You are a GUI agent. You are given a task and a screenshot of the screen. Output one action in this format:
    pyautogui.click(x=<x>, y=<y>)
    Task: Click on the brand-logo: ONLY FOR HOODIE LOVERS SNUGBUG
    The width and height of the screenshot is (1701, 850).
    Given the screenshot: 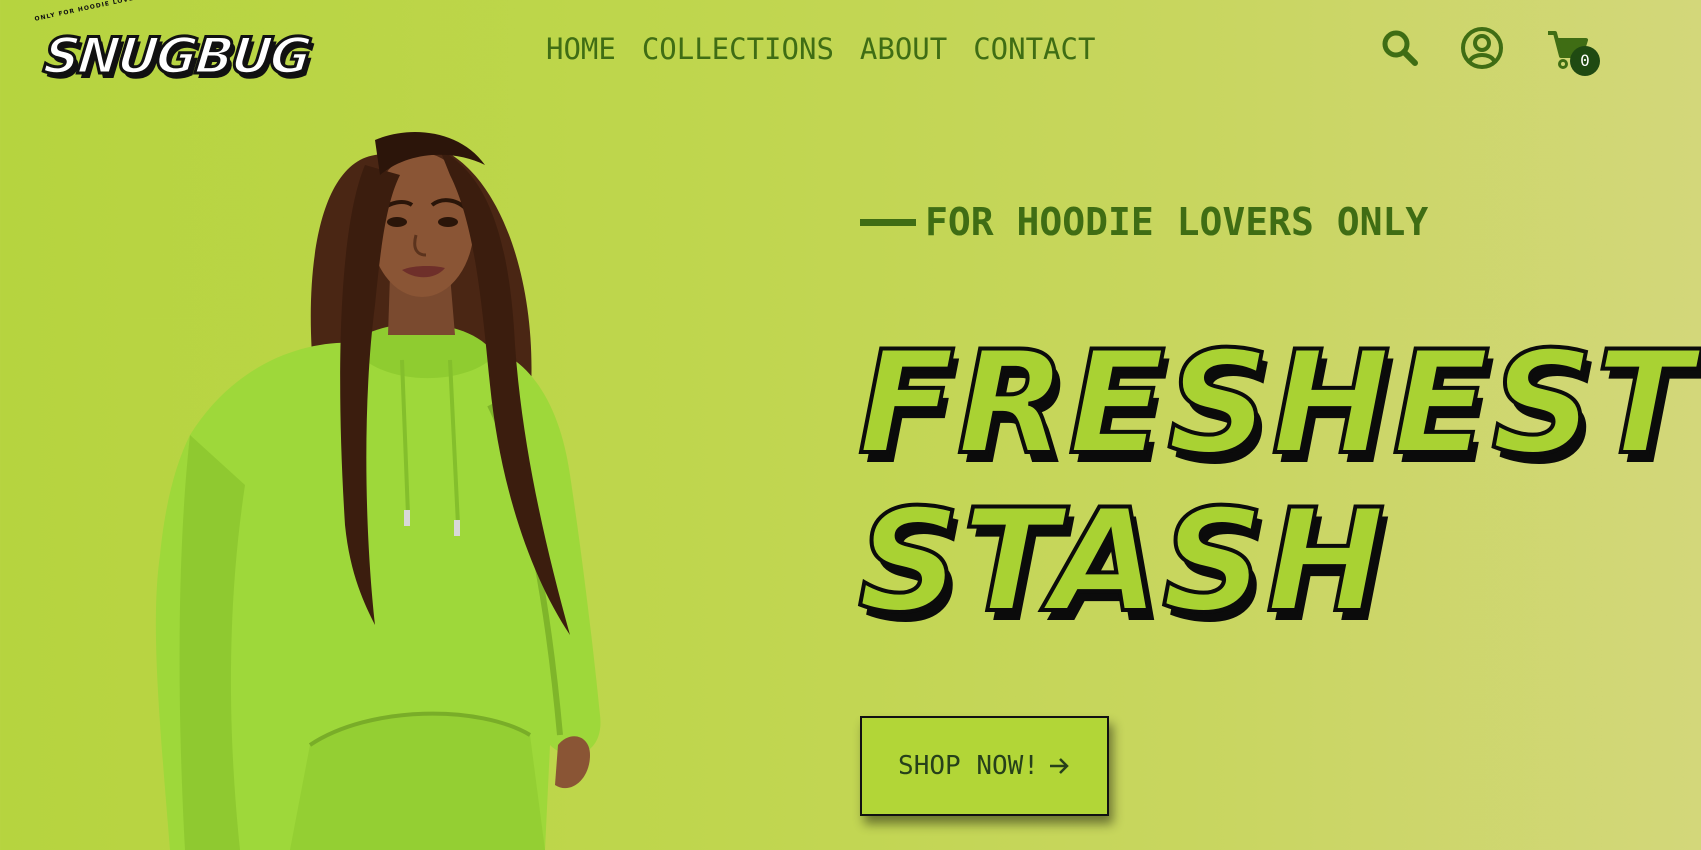 What is the action you would take?
    pyautogui.click(x=172, y=45)
    